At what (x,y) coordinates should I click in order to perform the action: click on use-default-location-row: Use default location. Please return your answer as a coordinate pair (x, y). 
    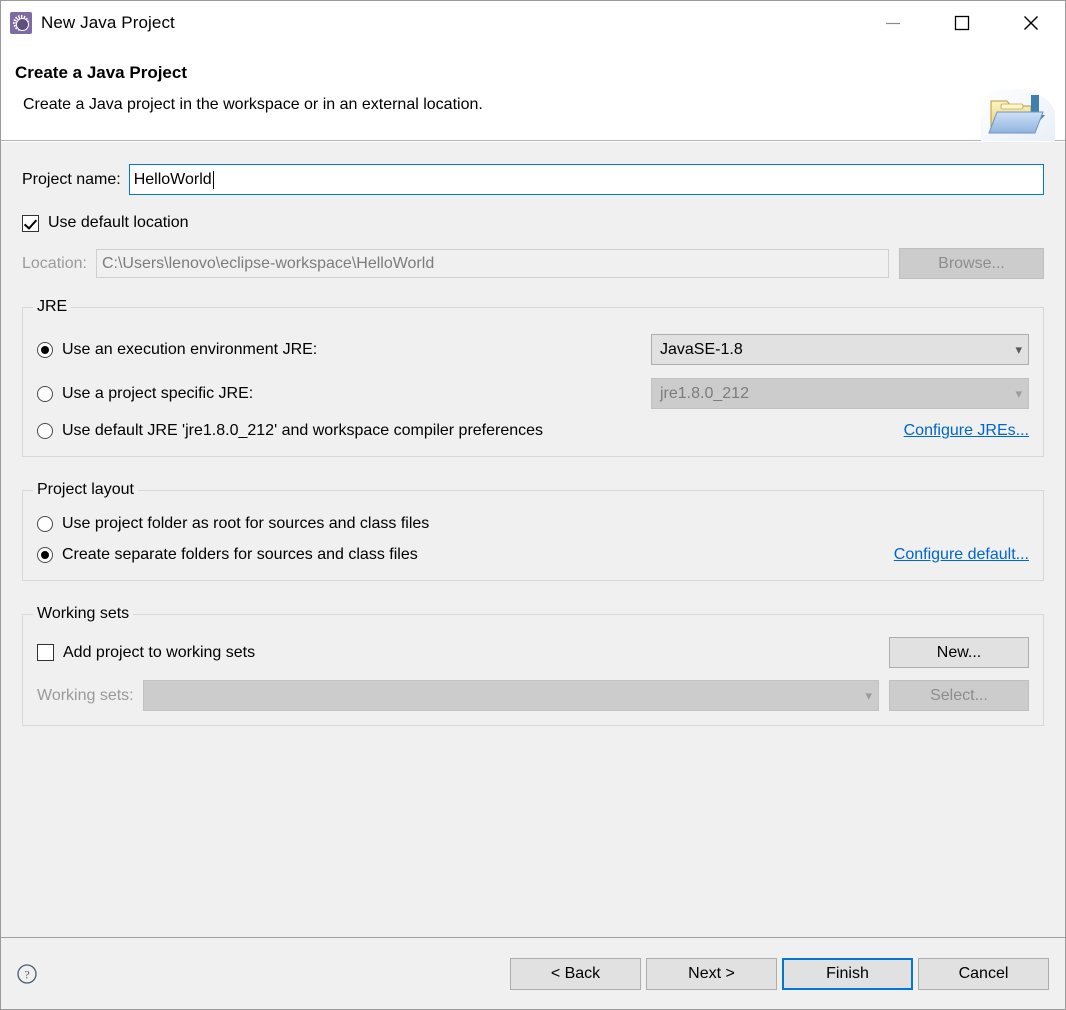
    Looking at the image, I should click on (533, 223).